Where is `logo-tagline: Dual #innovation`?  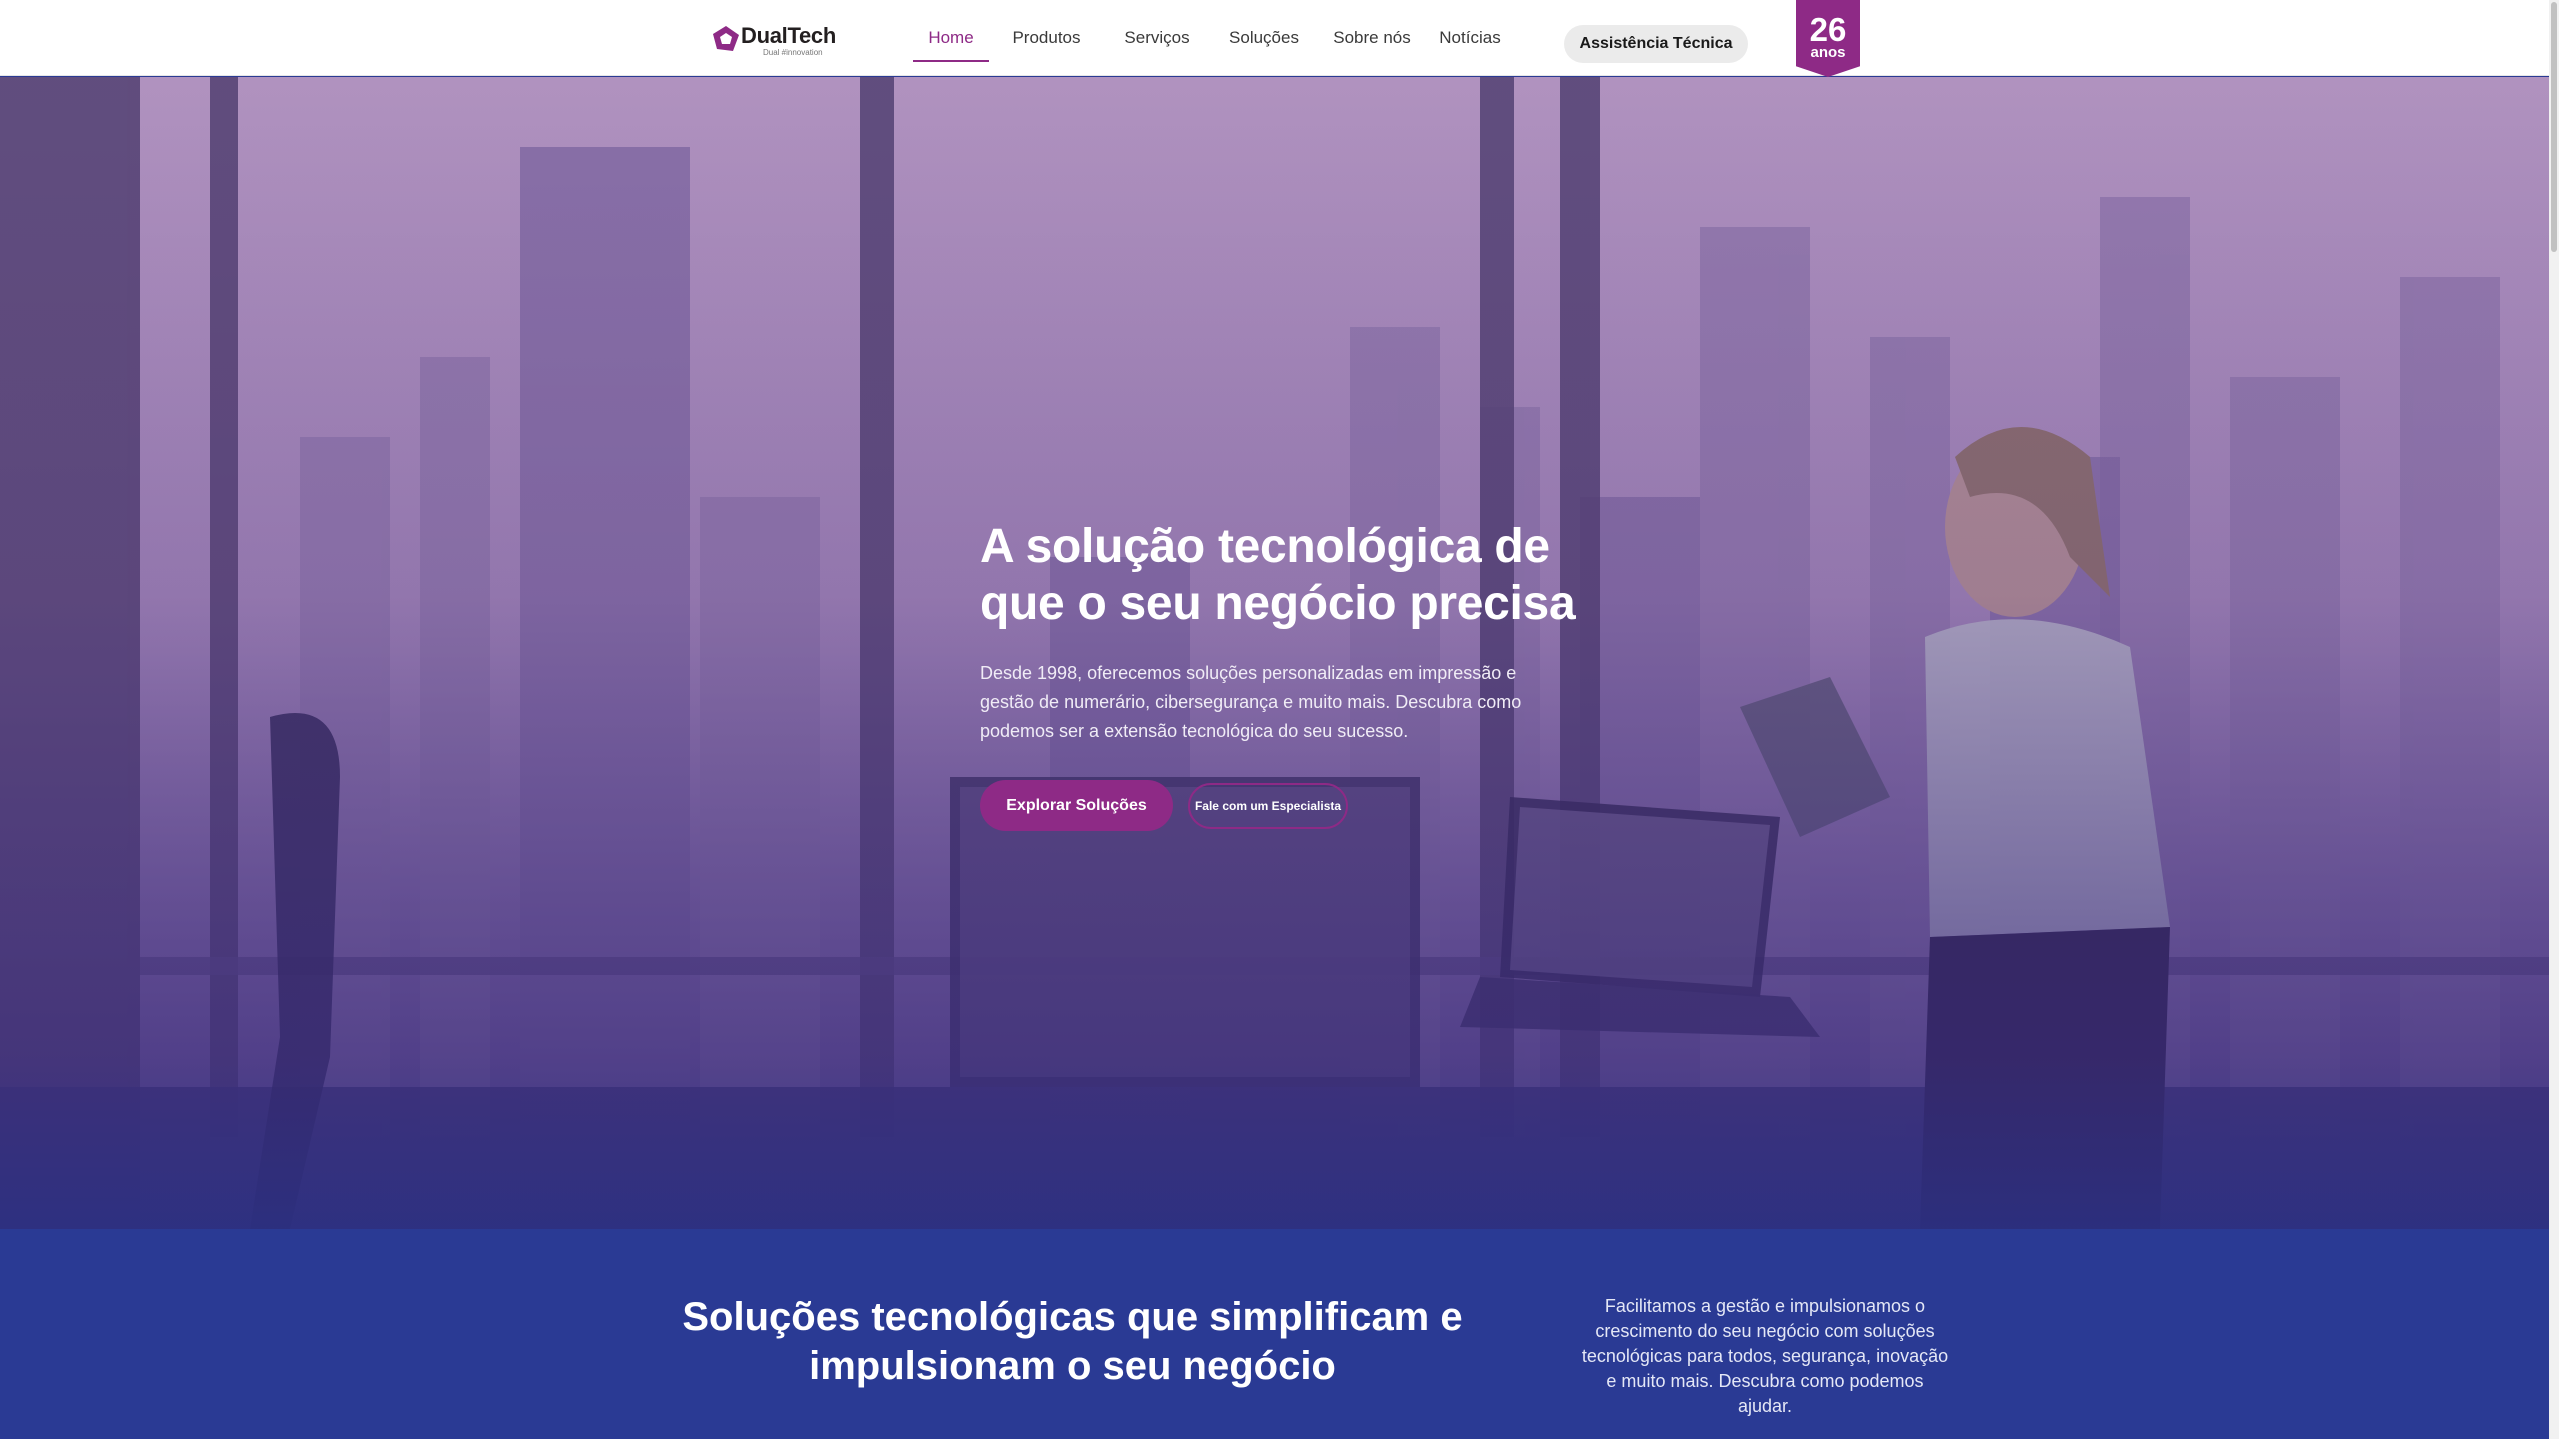 logo-tagline: Dual #innovation is located at coordinates (793, 52).